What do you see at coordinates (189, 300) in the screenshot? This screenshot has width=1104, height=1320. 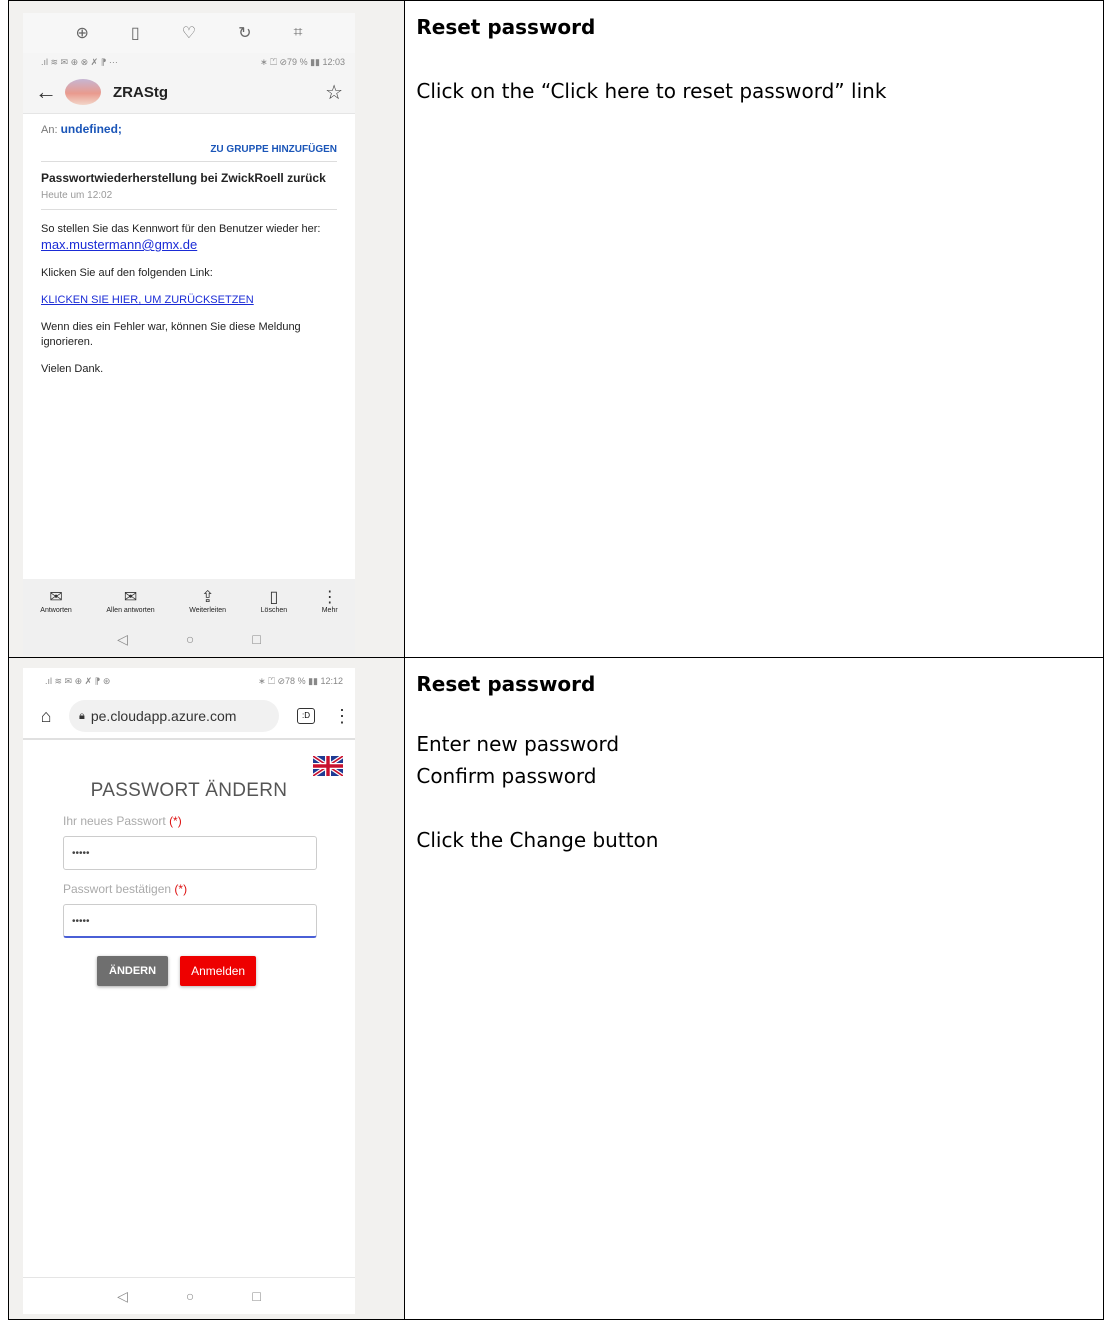 I see `reset-link: KLICKEN SIE HIER, UM ZURÜCKSETZEN` at bounding box center [189, 300].